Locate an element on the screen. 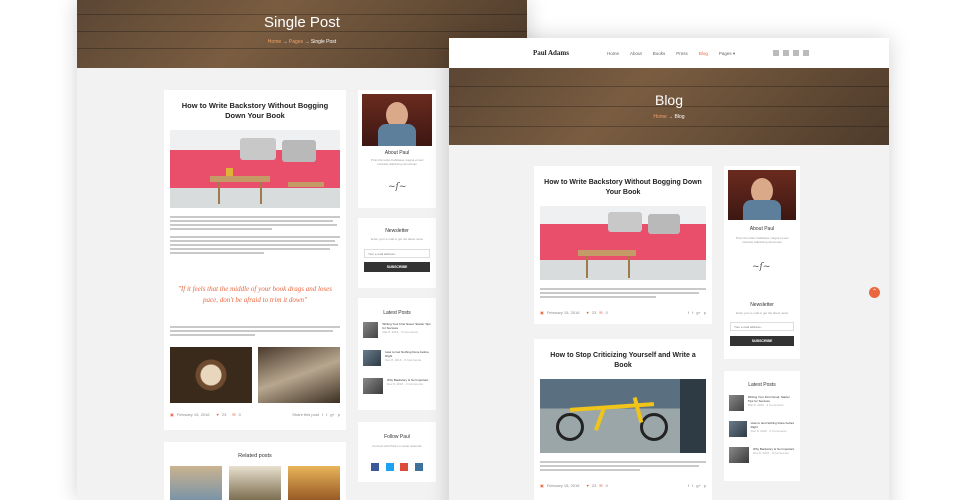 The image size is (965, 500). nav-item-about: About is located at coordinates (636, 54).